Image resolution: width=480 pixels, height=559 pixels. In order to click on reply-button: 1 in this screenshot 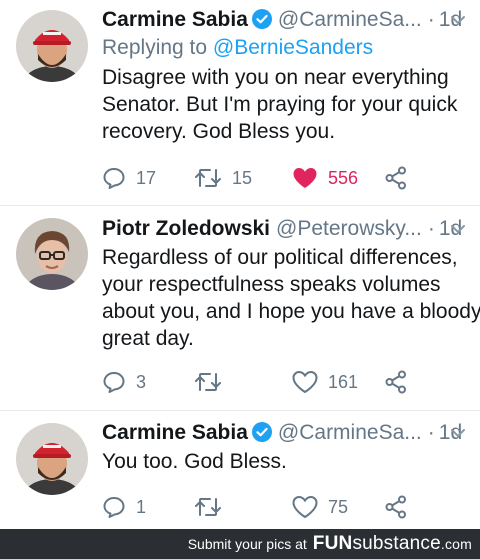, I will do `click(124, 507)`.